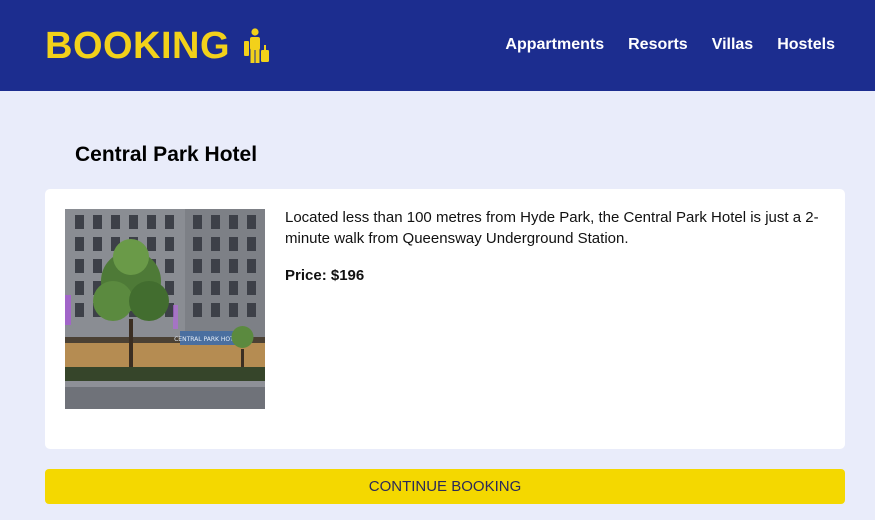 The width and height of the screenshot is (875, 520). Describe the element at coordinates (733, 45) in the screenshot. I see `nav-item-villas: Villas` at that location.